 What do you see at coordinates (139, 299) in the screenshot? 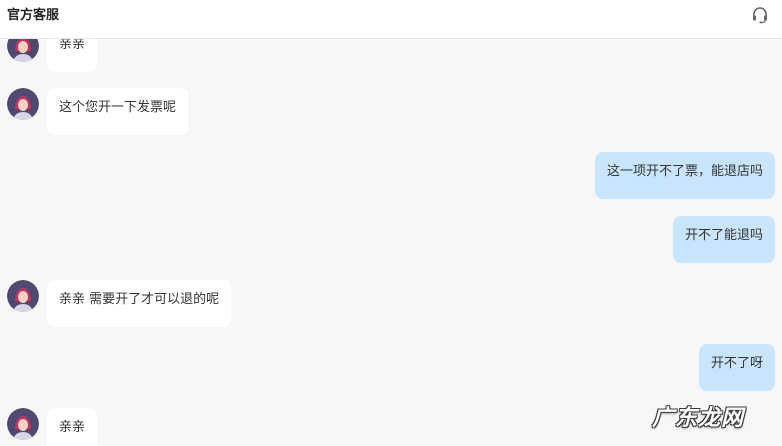
I see `message-text: 亲亲 需要开了才可以退的呢` at bounding box center [139, 299].